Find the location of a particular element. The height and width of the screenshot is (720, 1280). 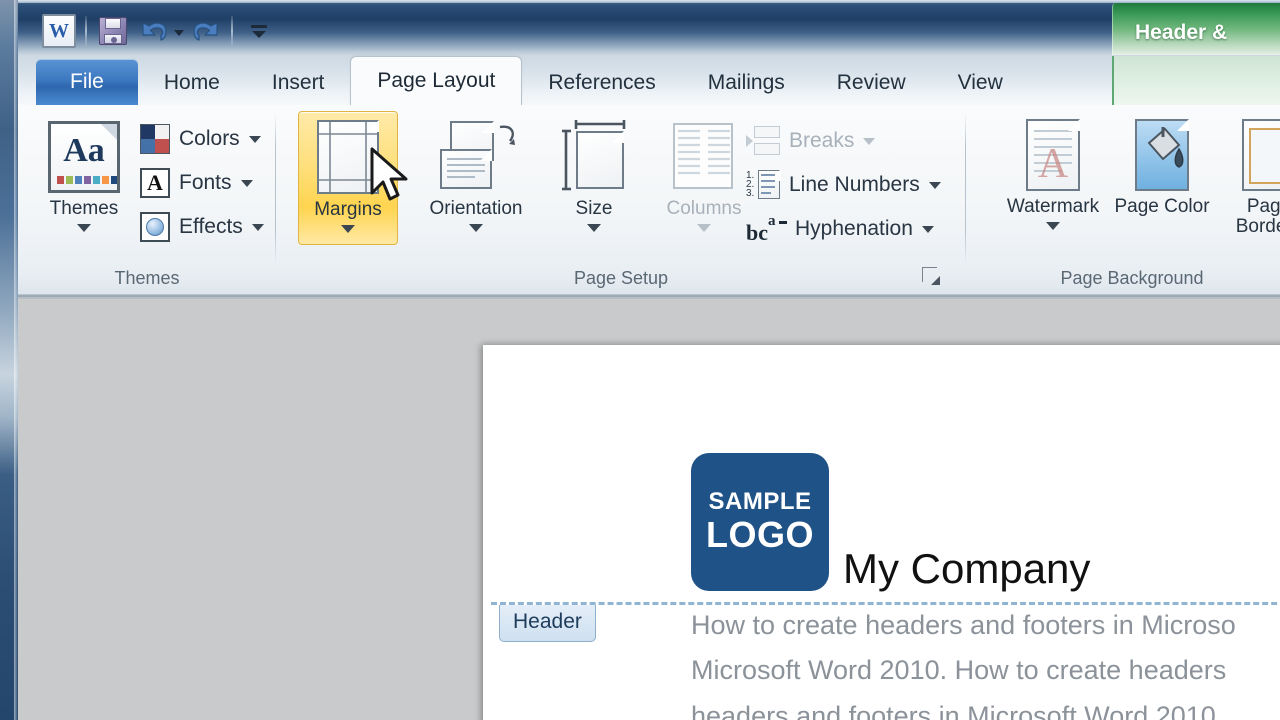

margins-button: Margins is located at coordinates (348, 178).